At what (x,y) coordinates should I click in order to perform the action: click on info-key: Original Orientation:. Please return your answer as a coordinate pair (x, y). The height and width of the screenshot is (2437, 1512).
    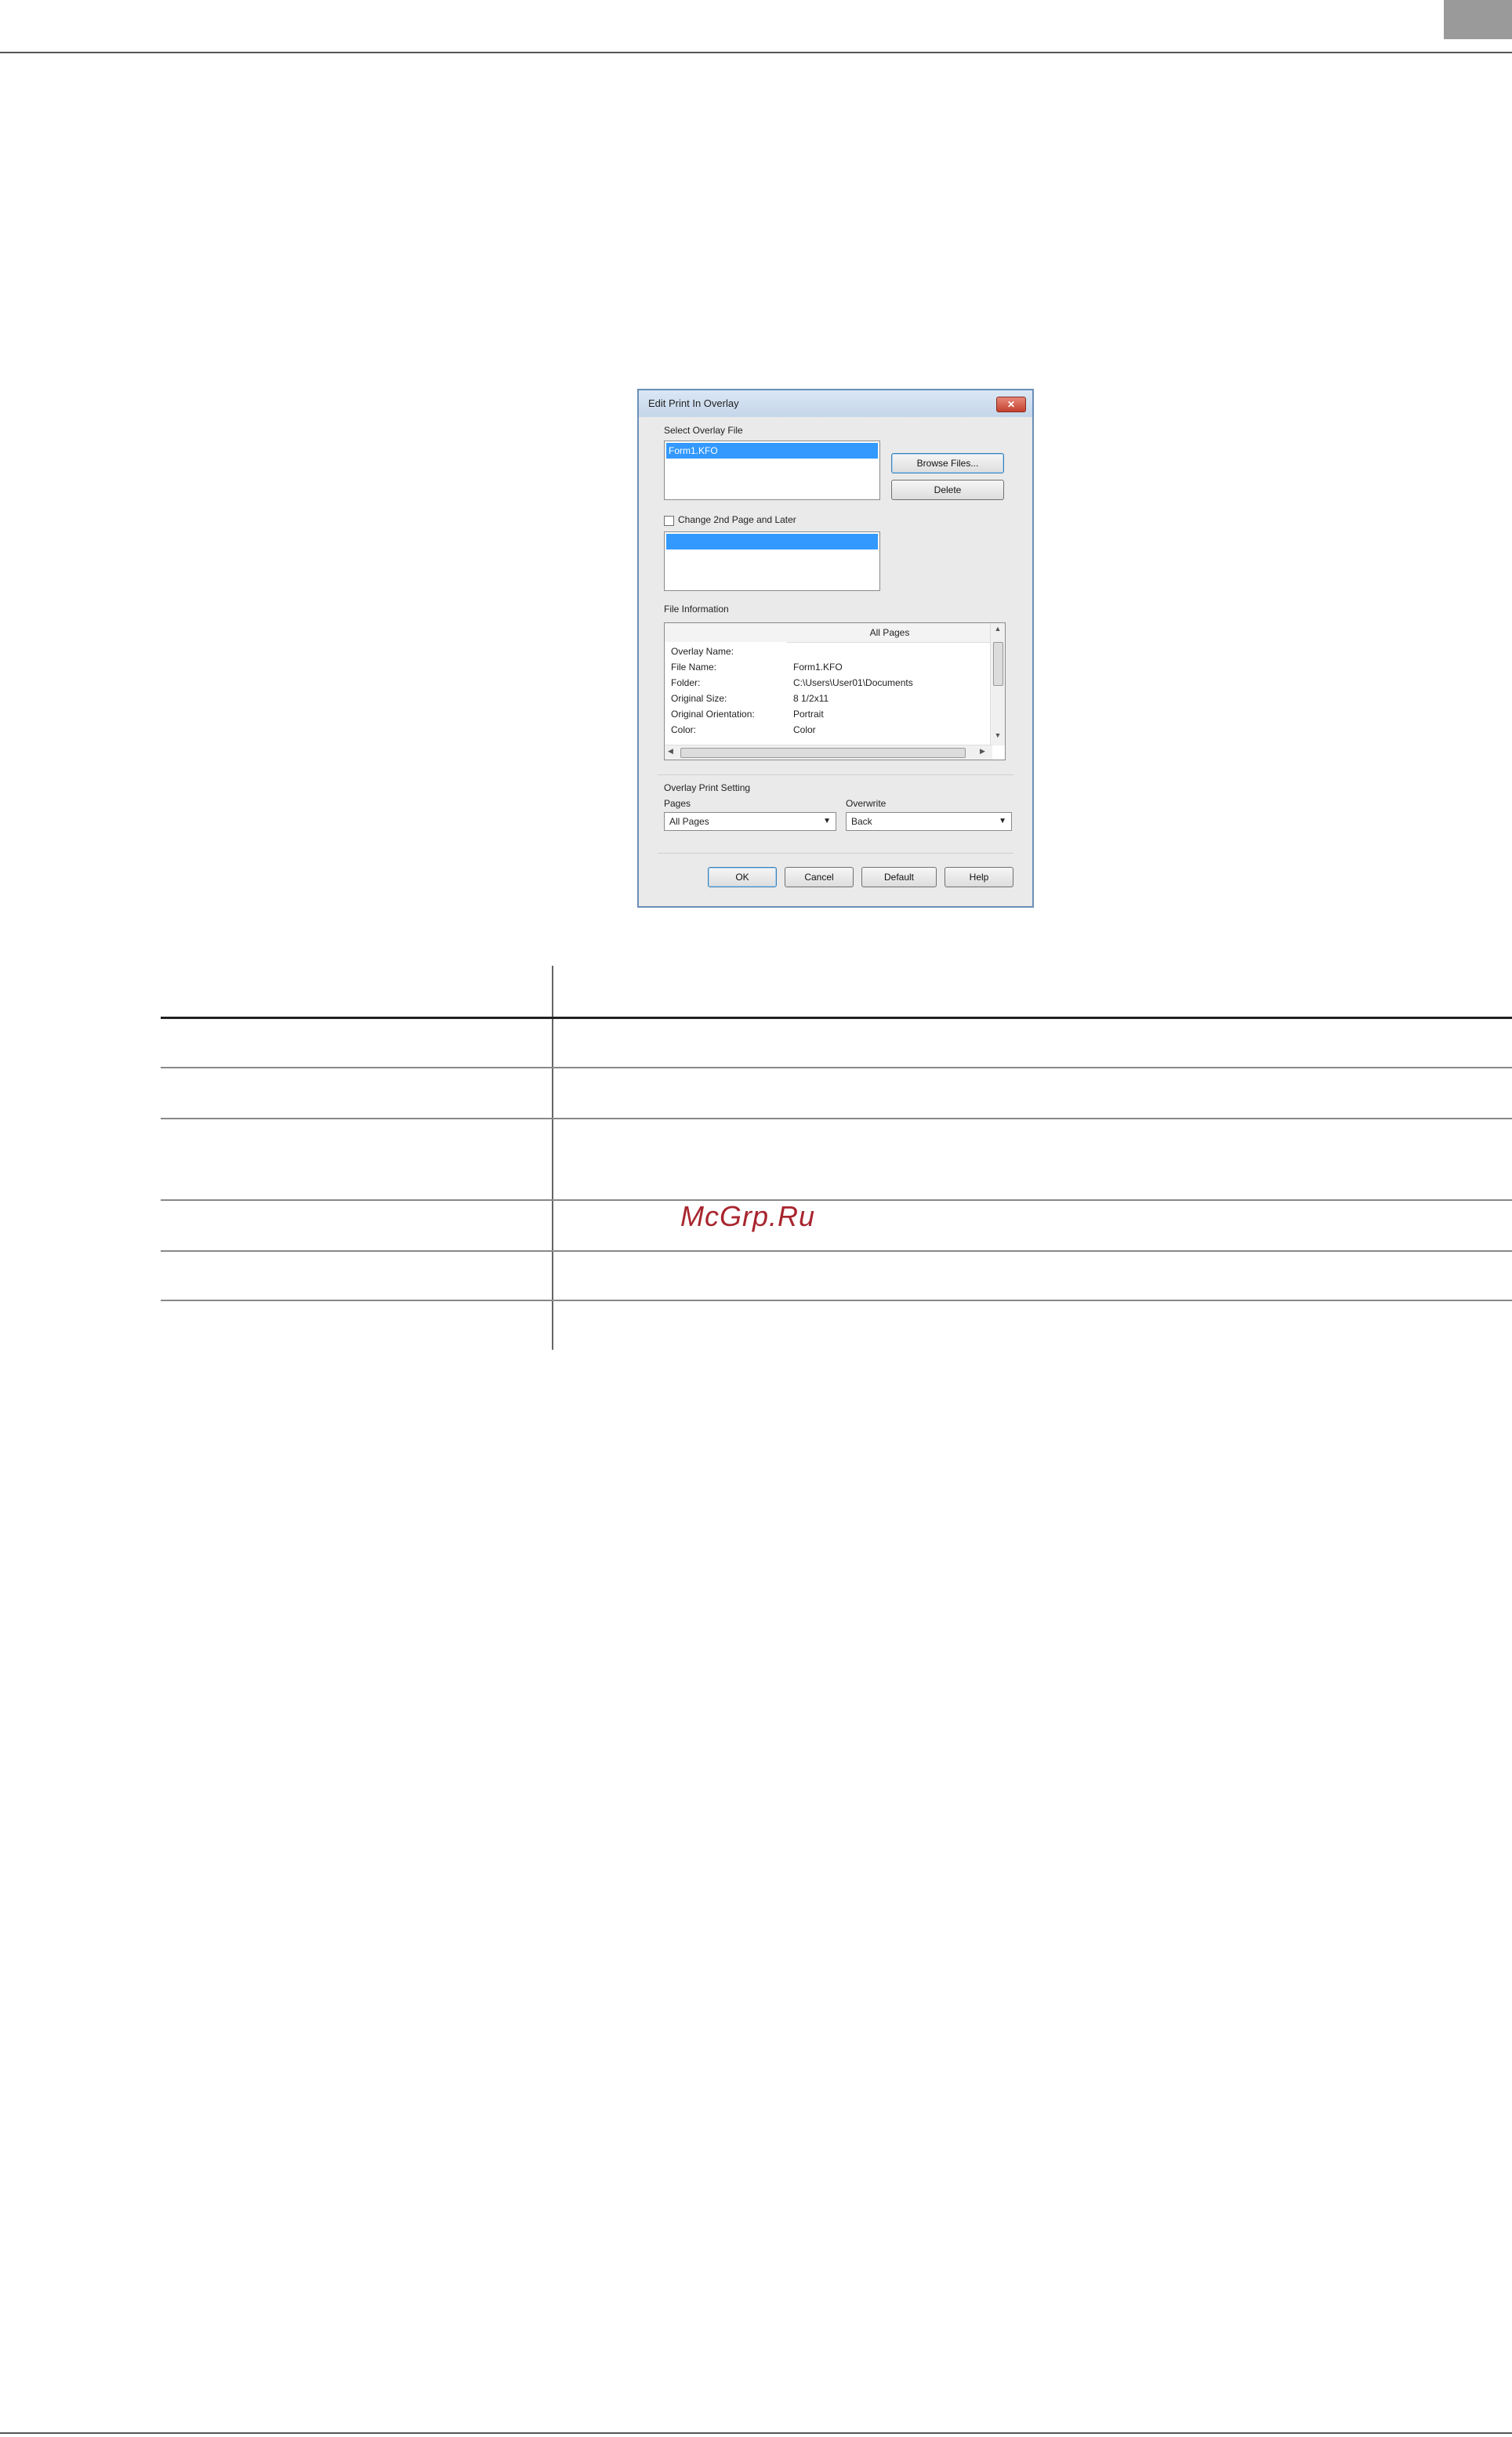
    Looking at the image, I should click on (713, 714).